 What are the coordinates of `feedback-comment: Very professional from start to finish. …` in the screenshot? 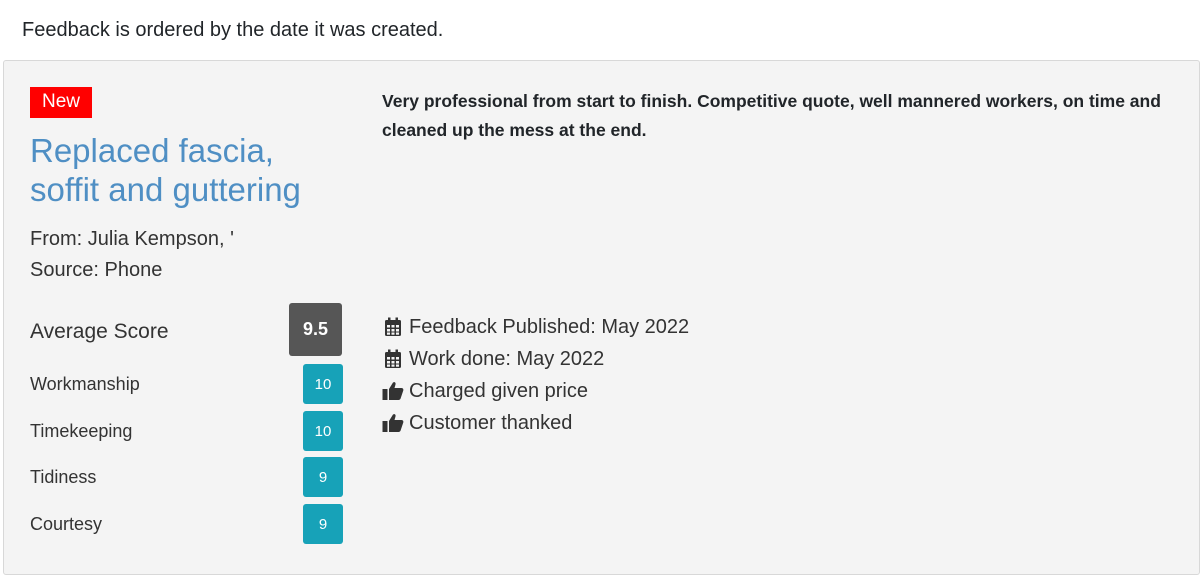 It's located at (771, 115).